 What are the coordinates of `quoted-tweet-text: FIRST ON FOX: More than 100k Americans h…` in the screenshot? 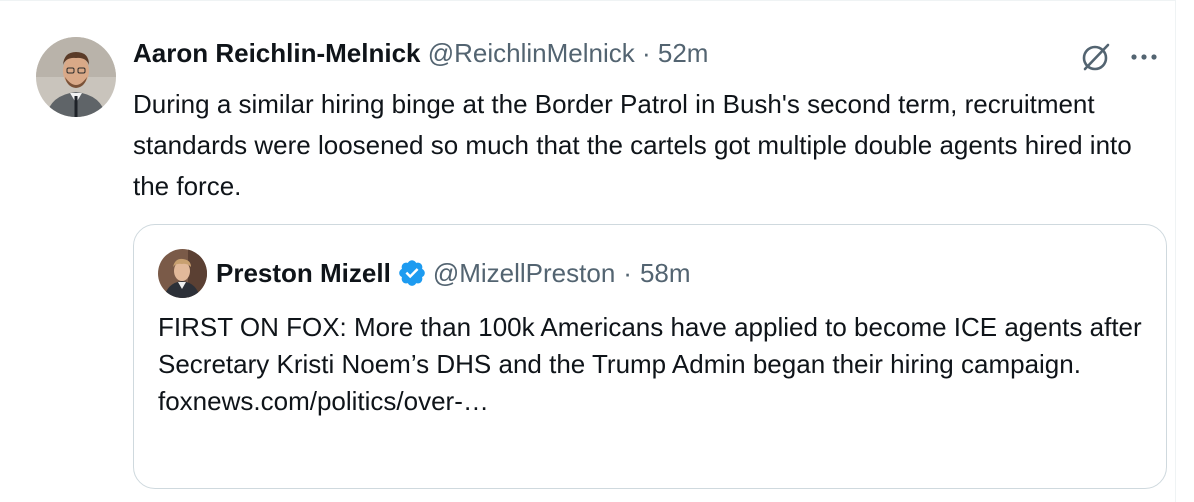 It's located at (650, 345).